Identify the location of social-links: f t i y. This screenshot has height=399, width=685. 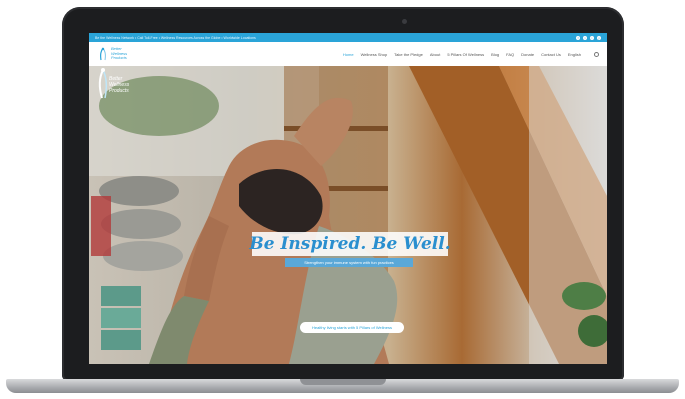
(588, 37).